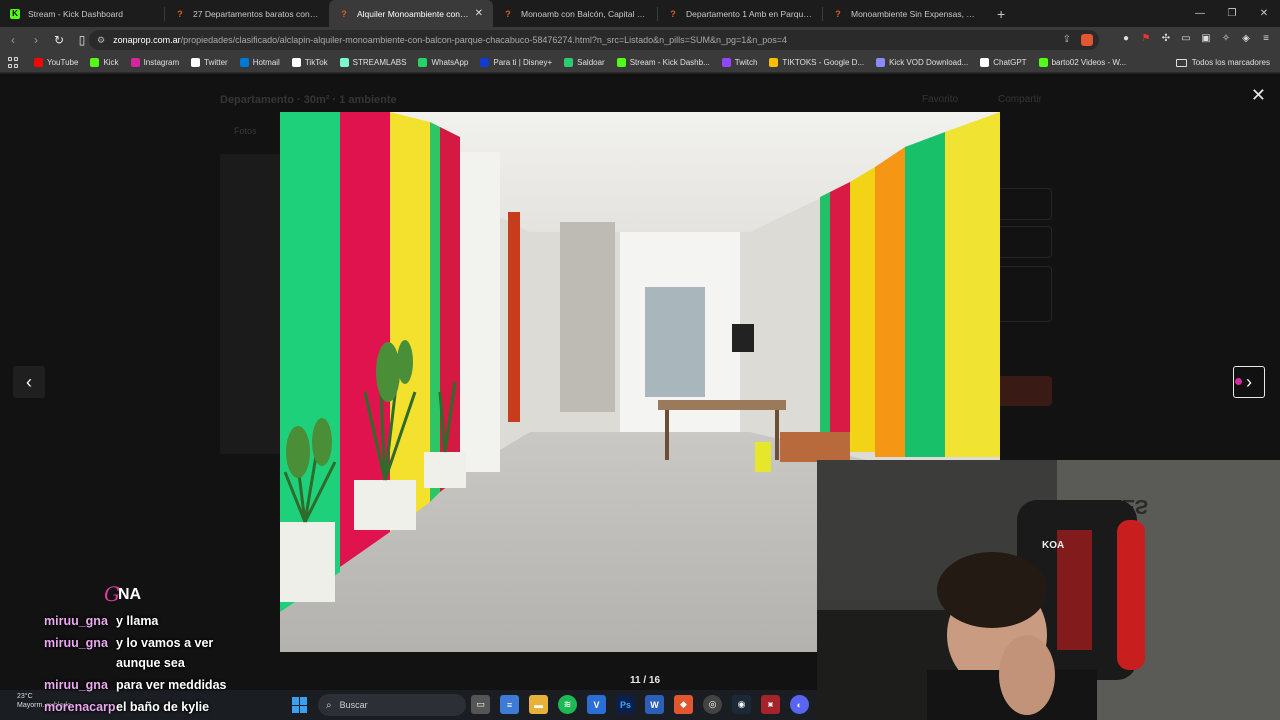  I want to click on close-window-icon: ✕, so click(1264, 13).